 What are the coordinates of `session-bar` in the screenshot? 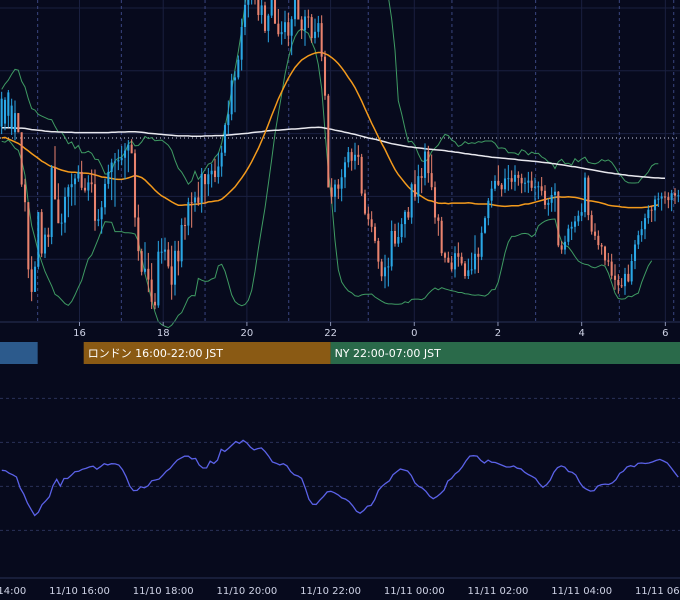 It's located at (19, 353).